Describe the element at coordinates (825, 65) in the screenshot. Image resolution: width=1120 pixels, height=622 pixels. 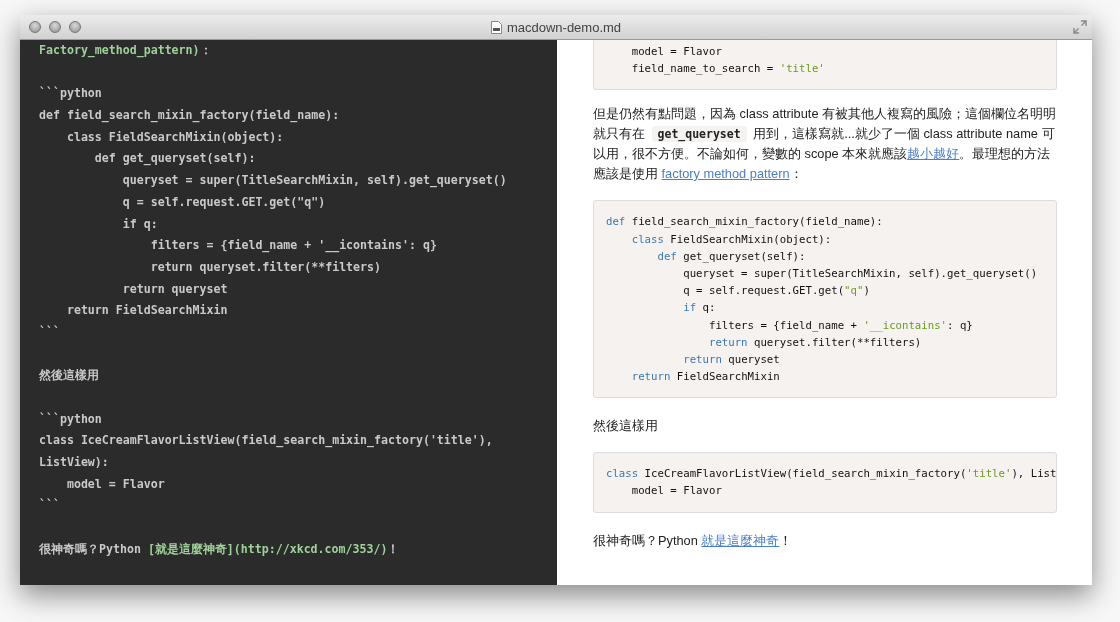
I see `code-block: model = Flavor field_name_to_search = 'title'` at that location.